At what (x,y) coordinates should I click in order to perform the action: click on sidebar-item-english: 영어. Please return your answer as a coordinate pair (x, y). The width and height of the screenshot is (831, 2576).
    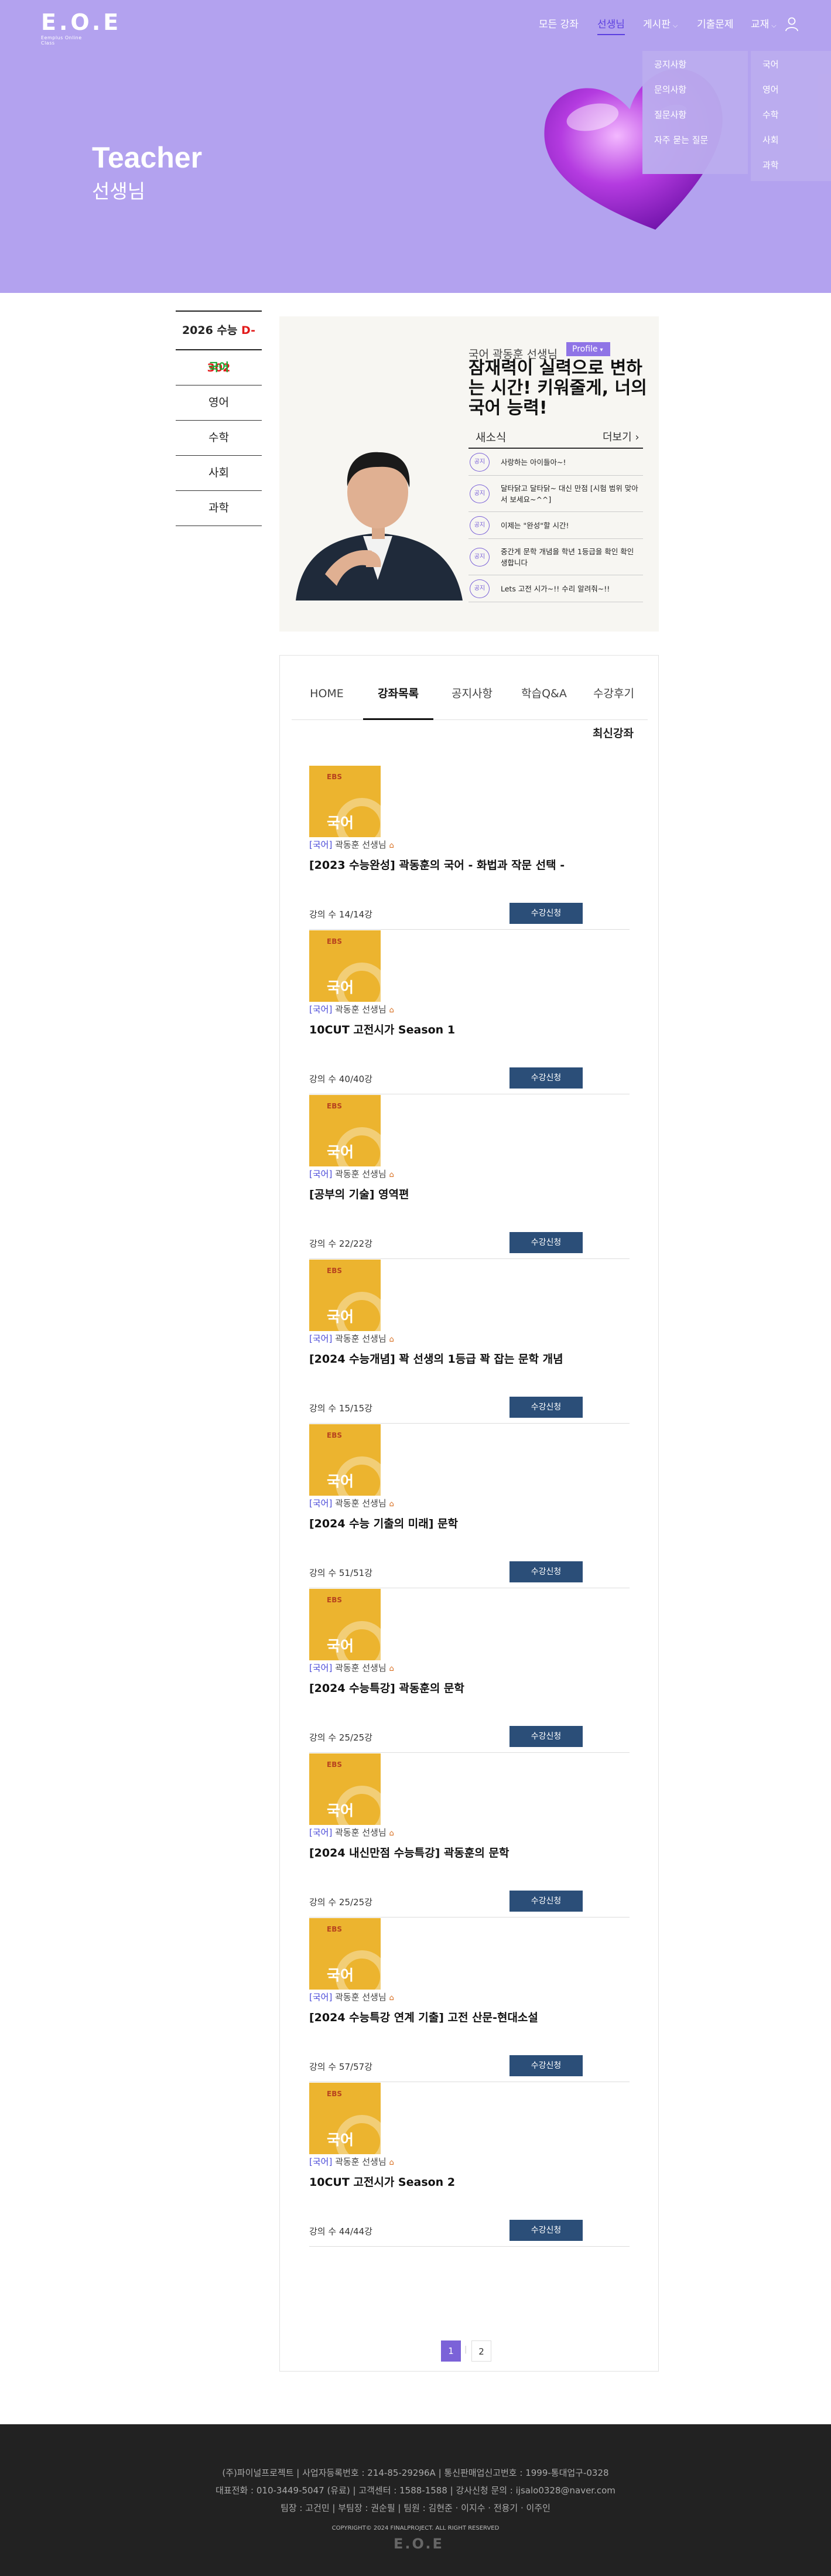
    Looking at the image, I should click on (219, 403).